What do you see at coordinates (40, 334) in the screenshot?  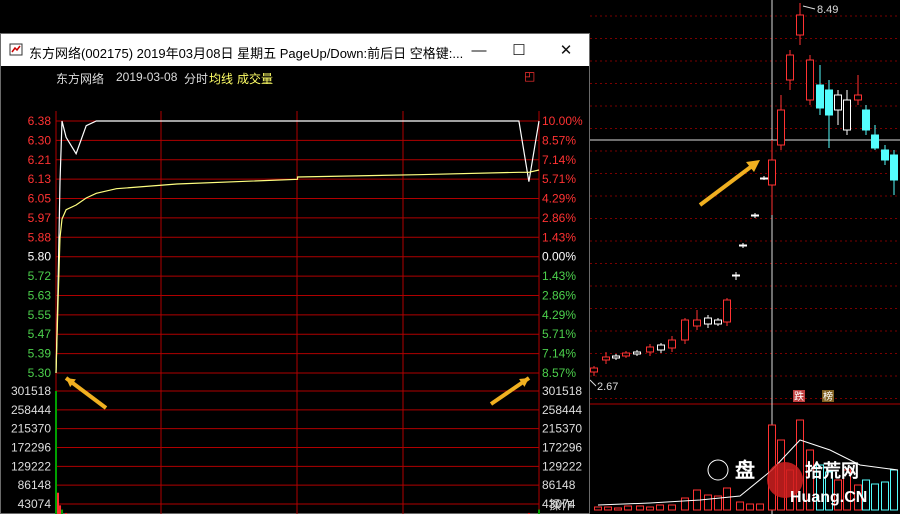 I see `price-tick-label: 5.47` at bounding box center [40, 334].